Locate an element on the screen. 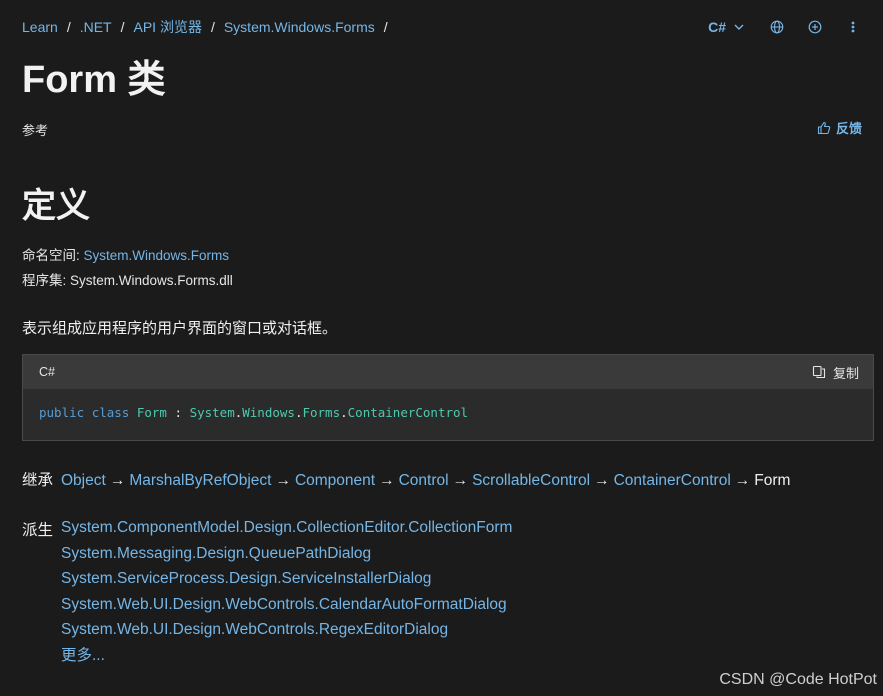 This screenshot has width=883, height=696. inherit-link-object: Object is located at coordinates (83, 480).